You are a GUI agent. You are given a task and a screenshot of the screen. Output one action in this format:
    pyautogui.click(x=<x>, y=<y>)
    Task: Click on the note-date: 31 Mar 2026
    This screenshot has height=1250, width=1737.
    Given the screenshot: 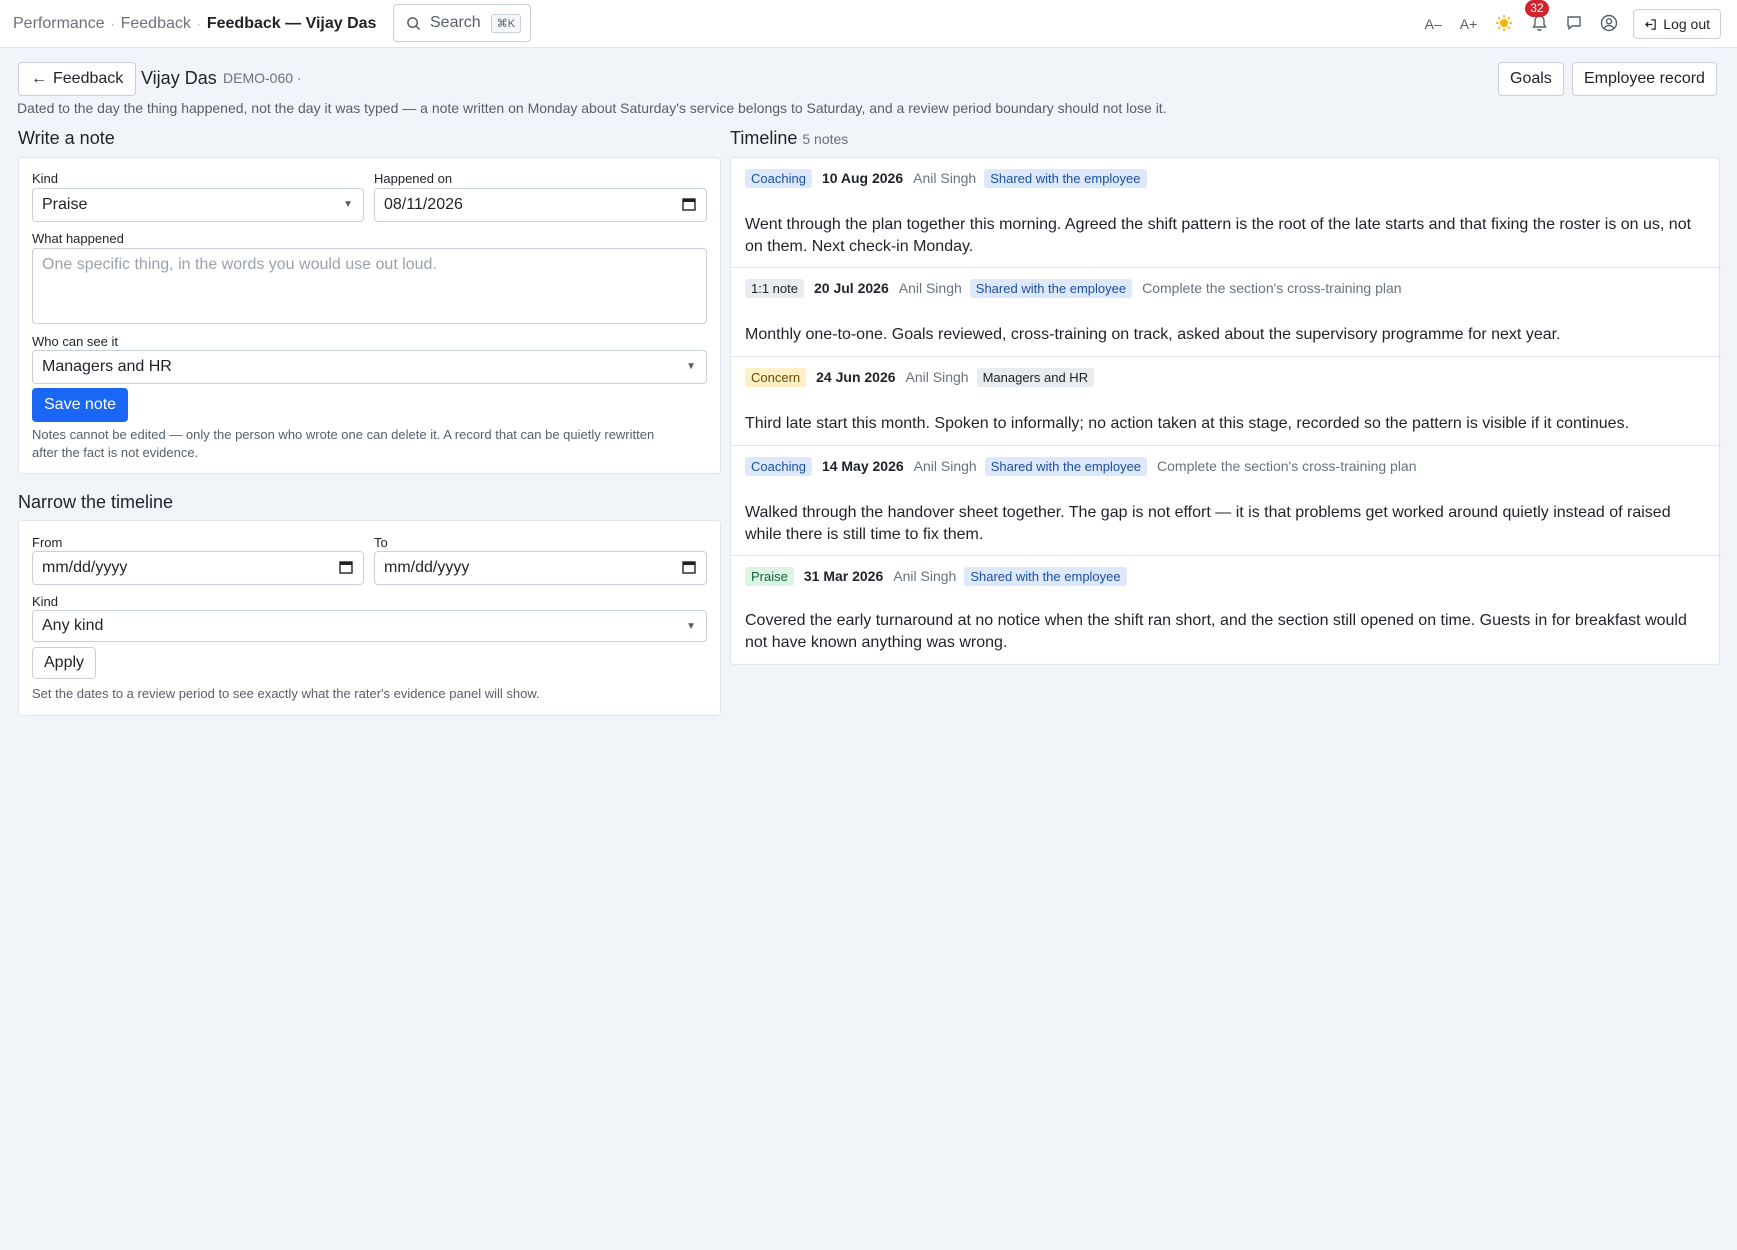 What is the action you would take?
    pyautogui.click(x=843, y=576)
    